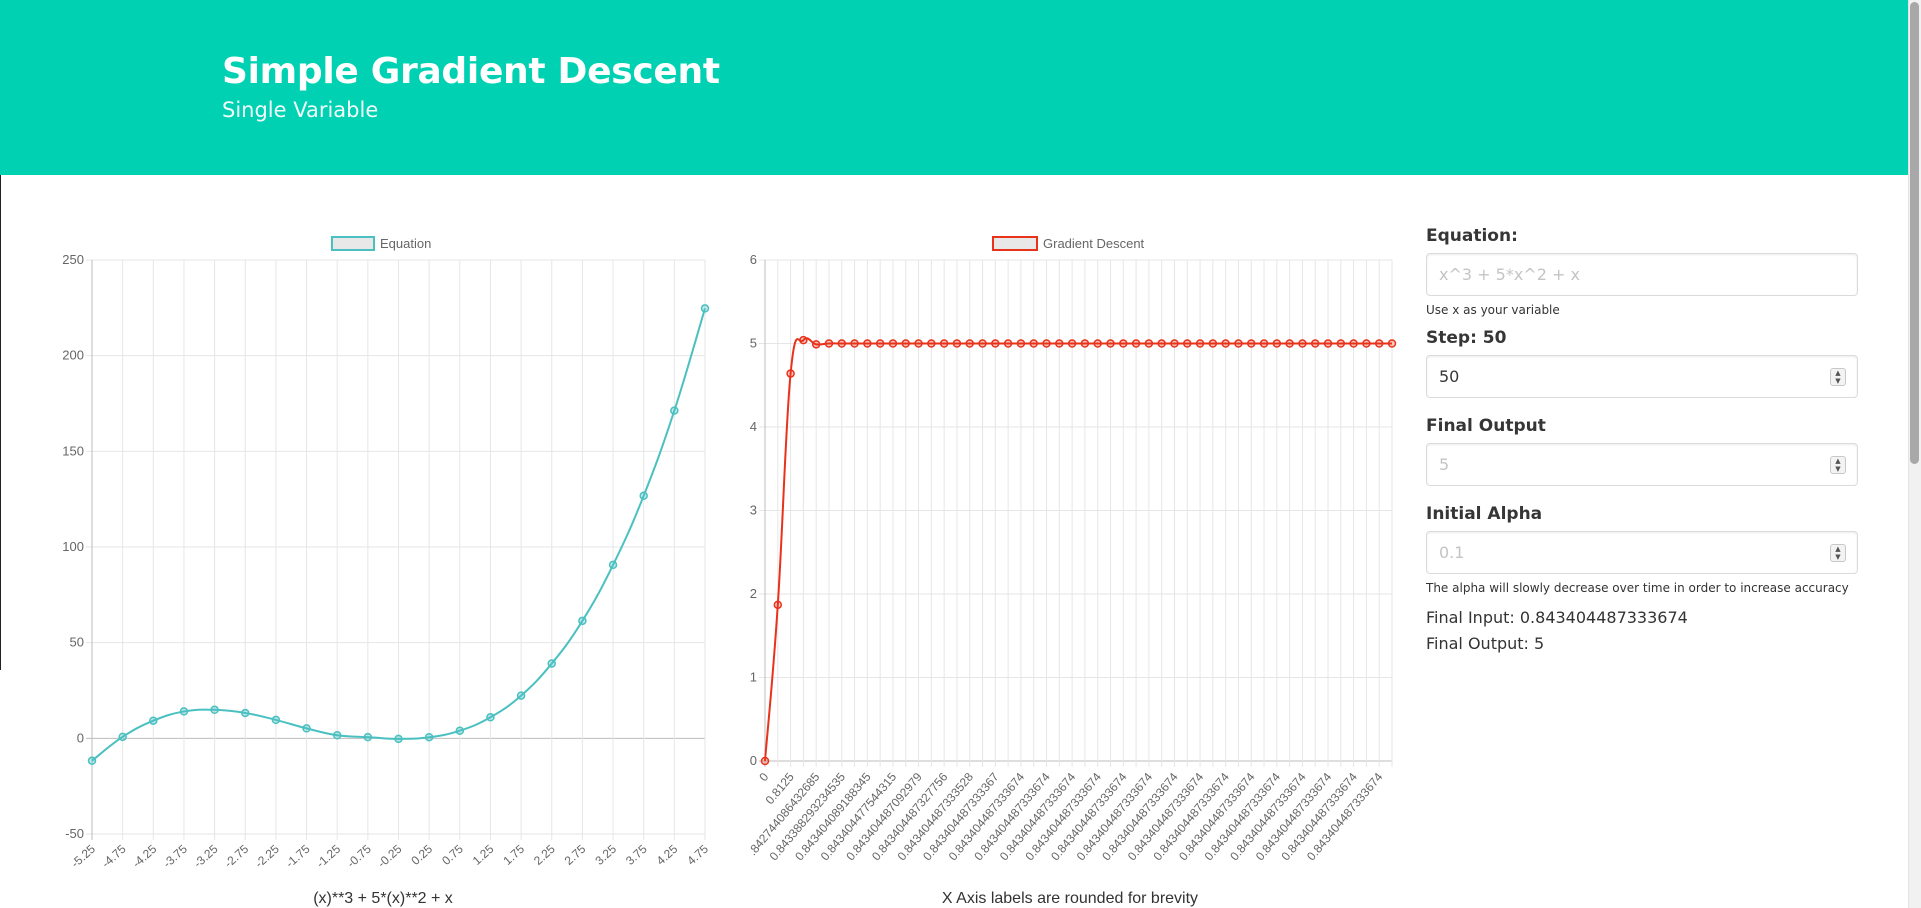 The height and width of the screenshot is (908, 1921). I want to click on final-output-spinner: ▲ ▼, so click(1838, 465).